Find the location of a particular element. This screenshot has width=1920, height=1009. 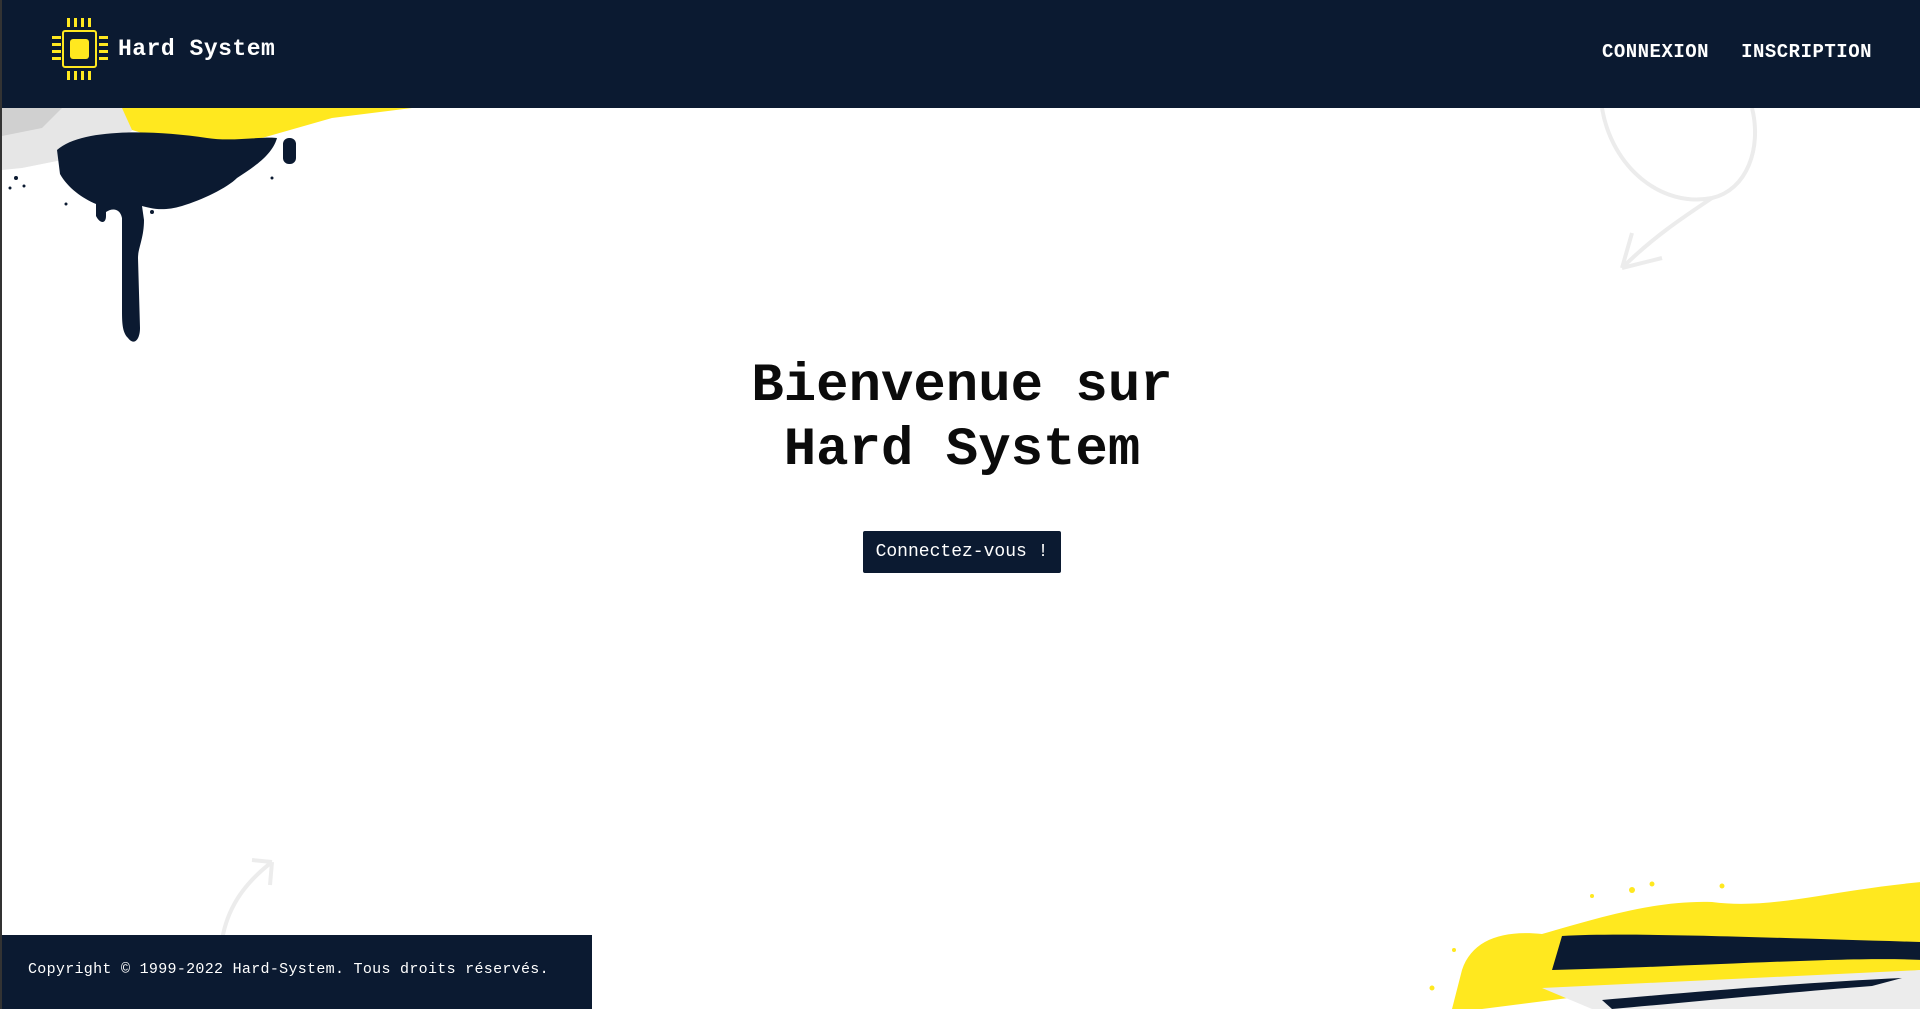

arrow-doodle-bottom-left is located at coordinates (247, 899).